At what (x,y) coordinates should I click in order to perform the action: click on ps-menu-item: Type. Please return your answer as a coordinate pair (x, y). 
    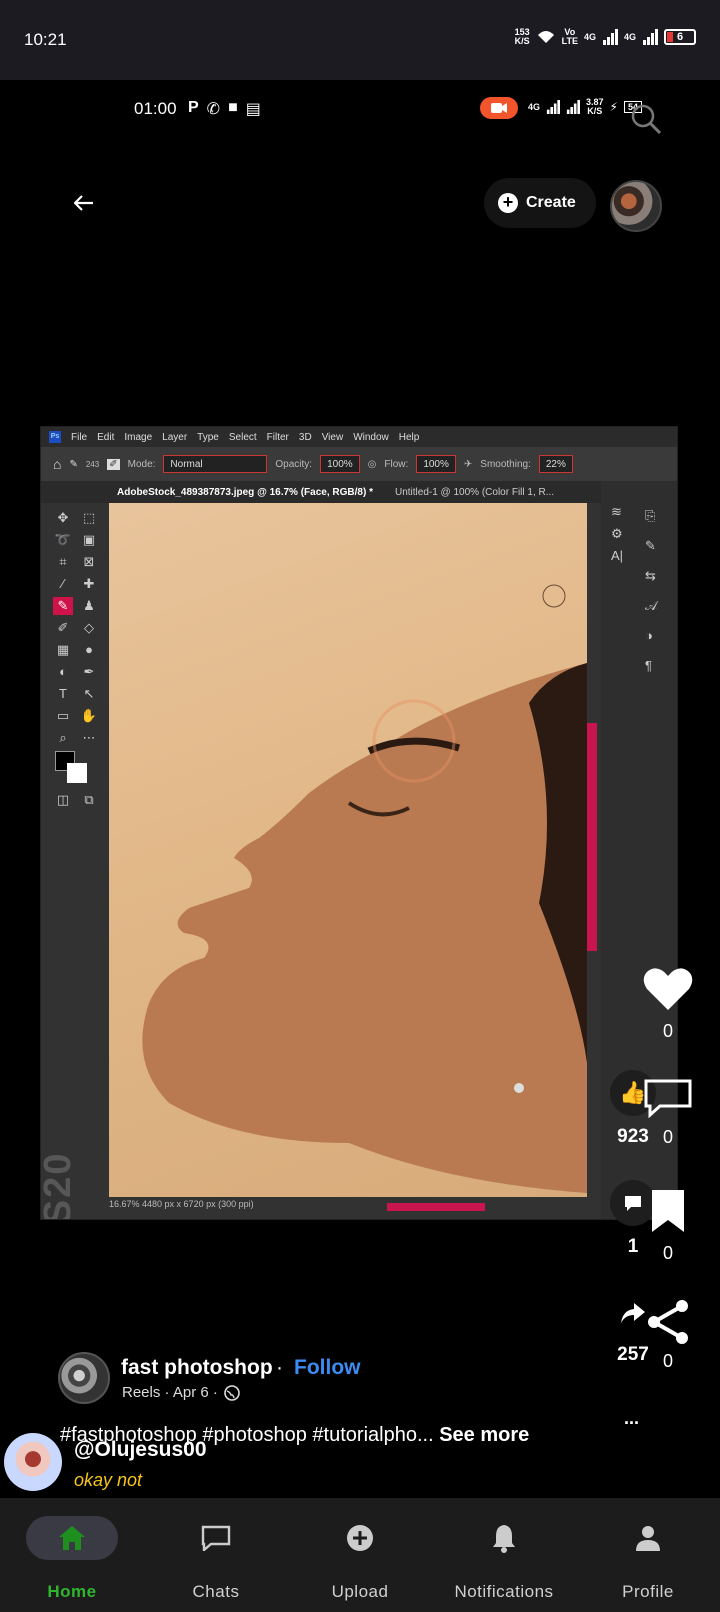
    Looking at the image, I should click on (208, 437).